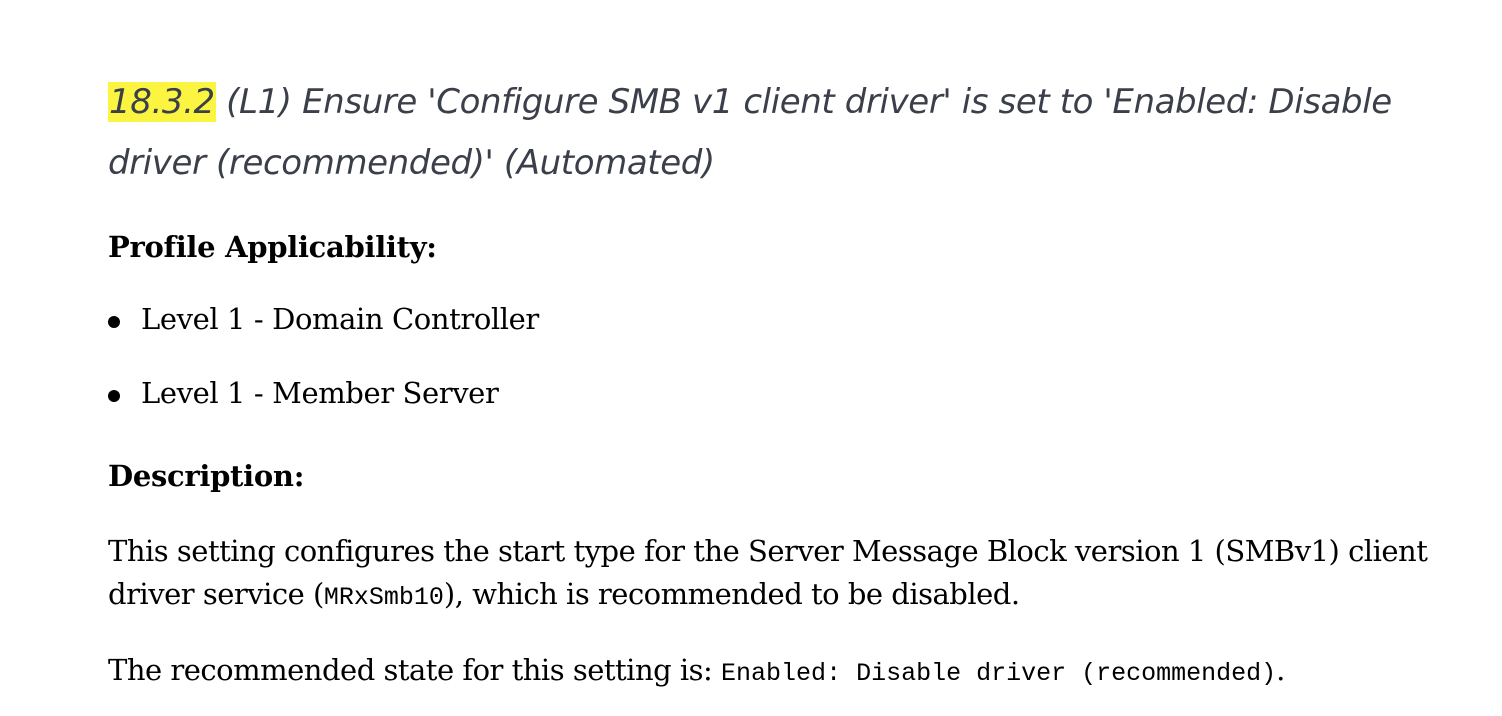  I want to click on description-text-end: ), which is recommended to be disabled., so click(731, 594).